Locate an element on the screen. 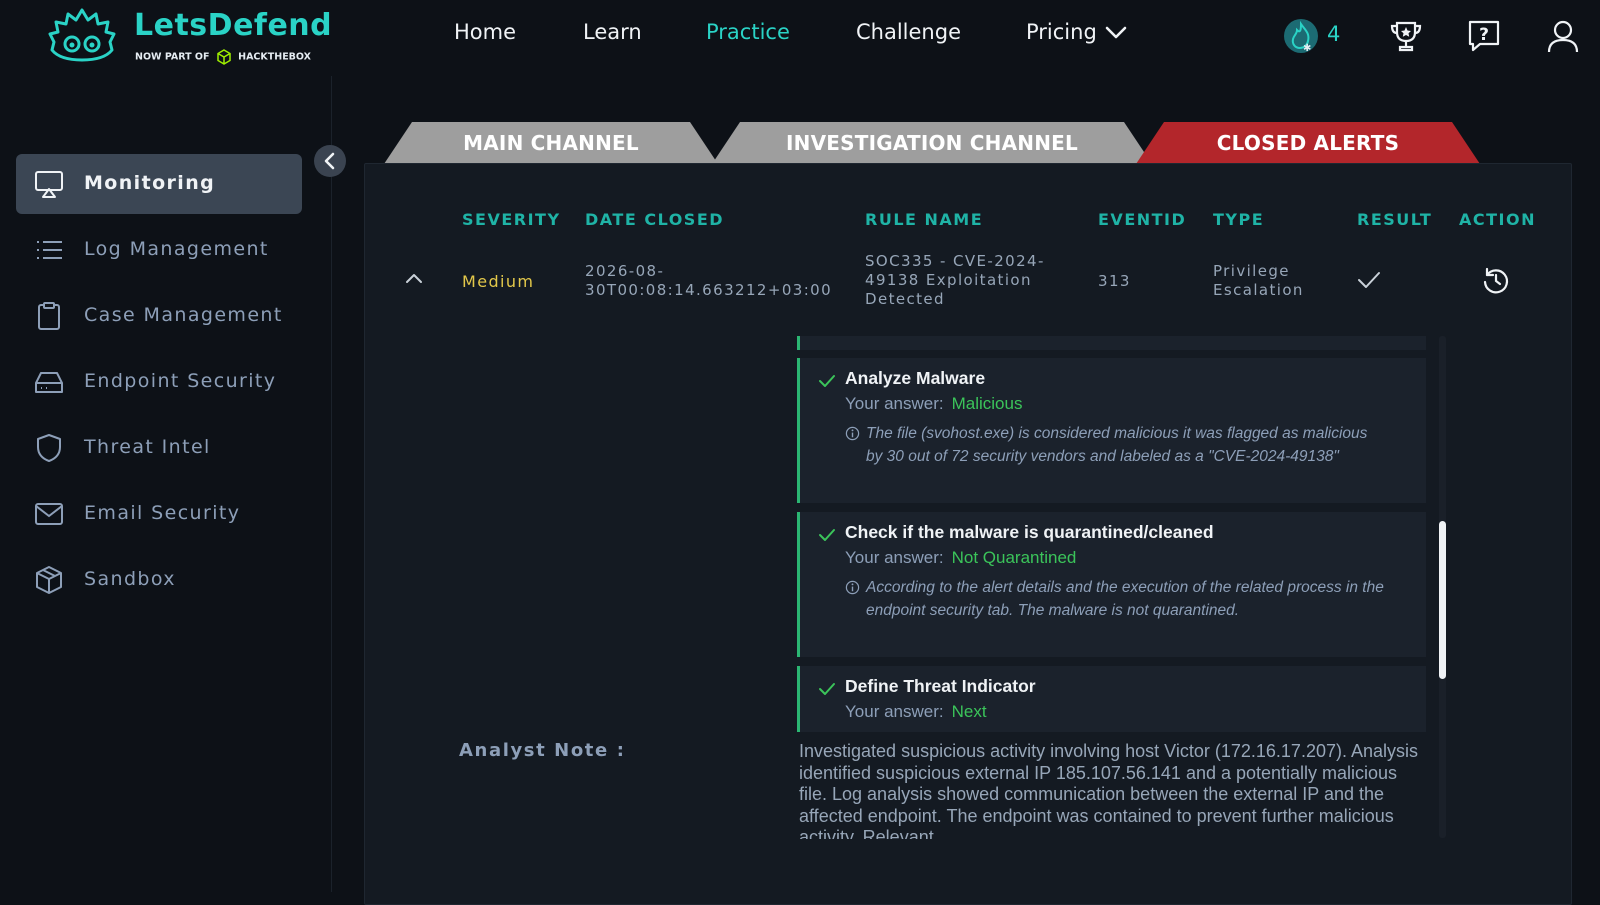 The height and width of the screenshot is (905, 1600). result-check-icon is located at coordinates (1369, 280).